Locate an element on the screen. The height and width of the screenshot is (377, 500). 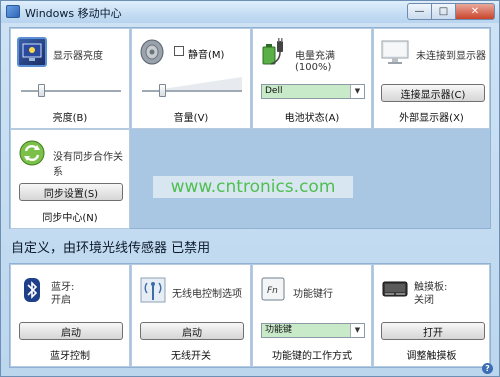
tile-bluetooth: 蓝牙: 开启 启动 蓝牙控制 is located at coordinates (70, 315).